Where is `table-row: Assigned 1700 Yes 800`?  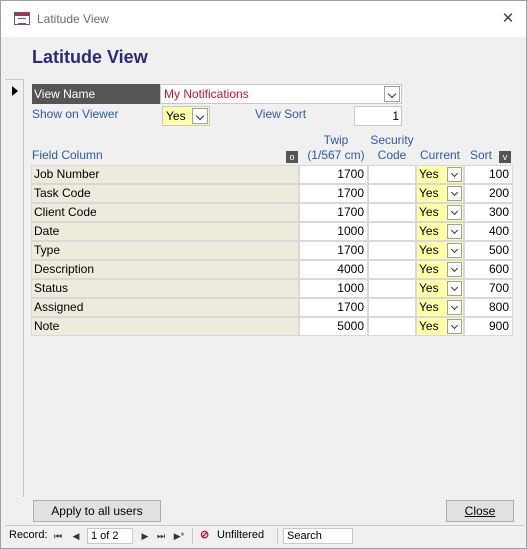 table-row: Assigned 1700 Yes 800 is located at coordinates (272, 307).